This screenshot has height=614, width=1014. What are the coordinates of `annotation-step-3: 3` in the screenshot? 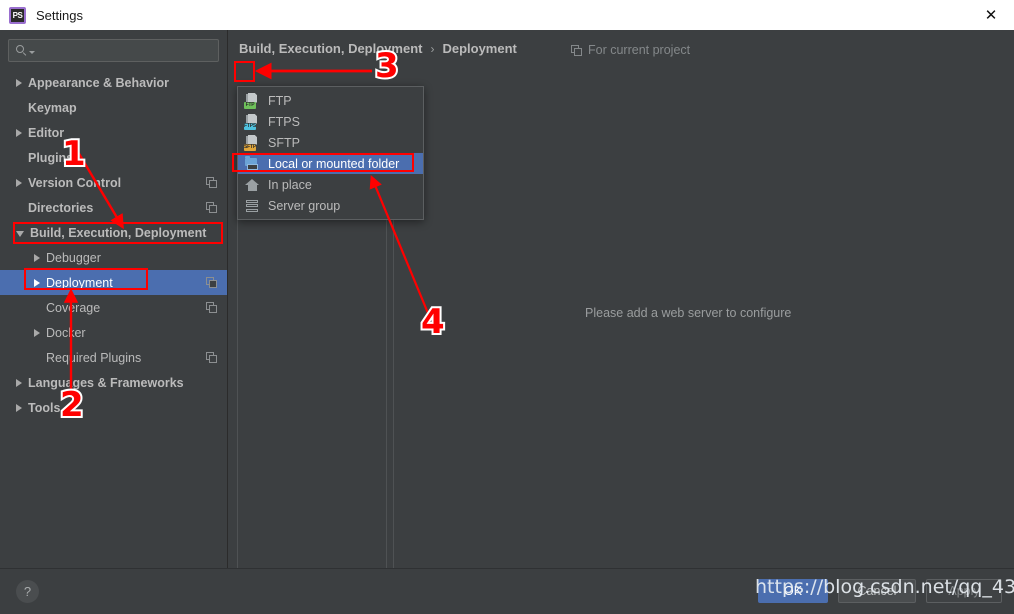 It's located at (387, 66).